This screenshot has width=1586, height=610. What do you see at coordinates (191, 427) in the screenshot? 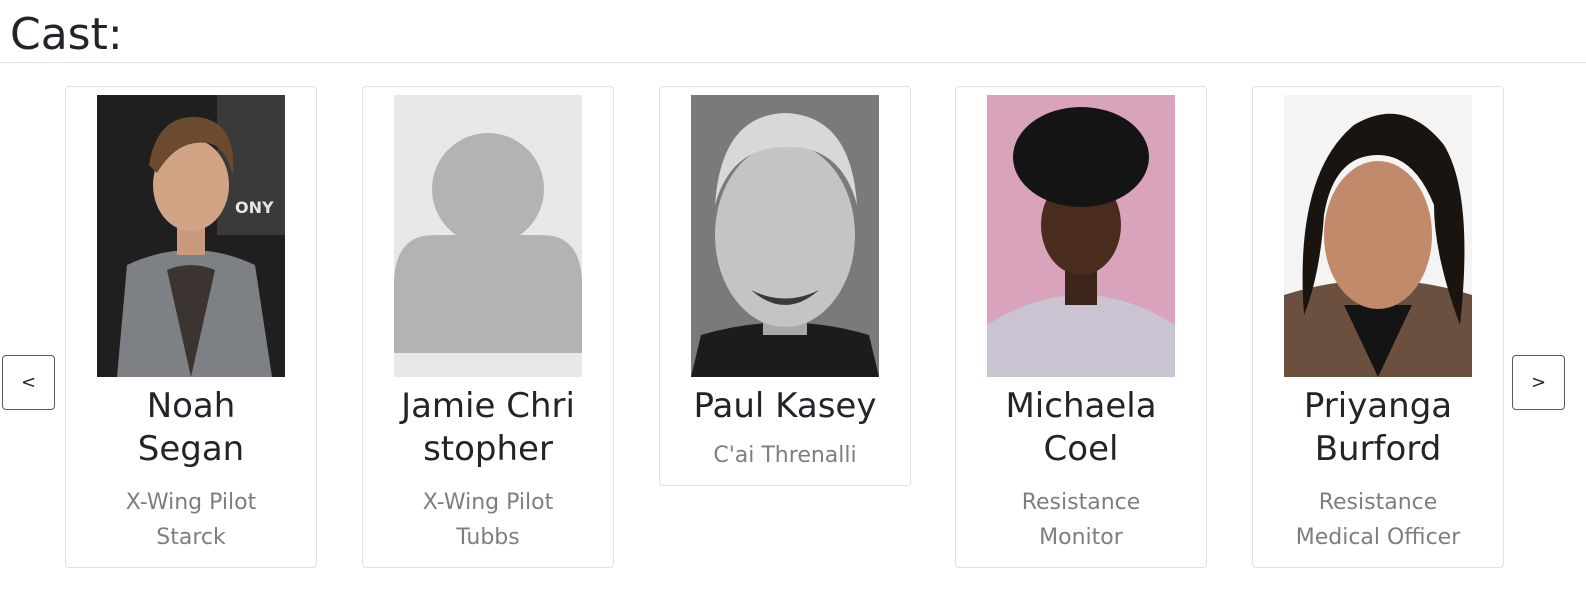
I see `actor-name: Noah Segan` at bounding box center [191, 427].